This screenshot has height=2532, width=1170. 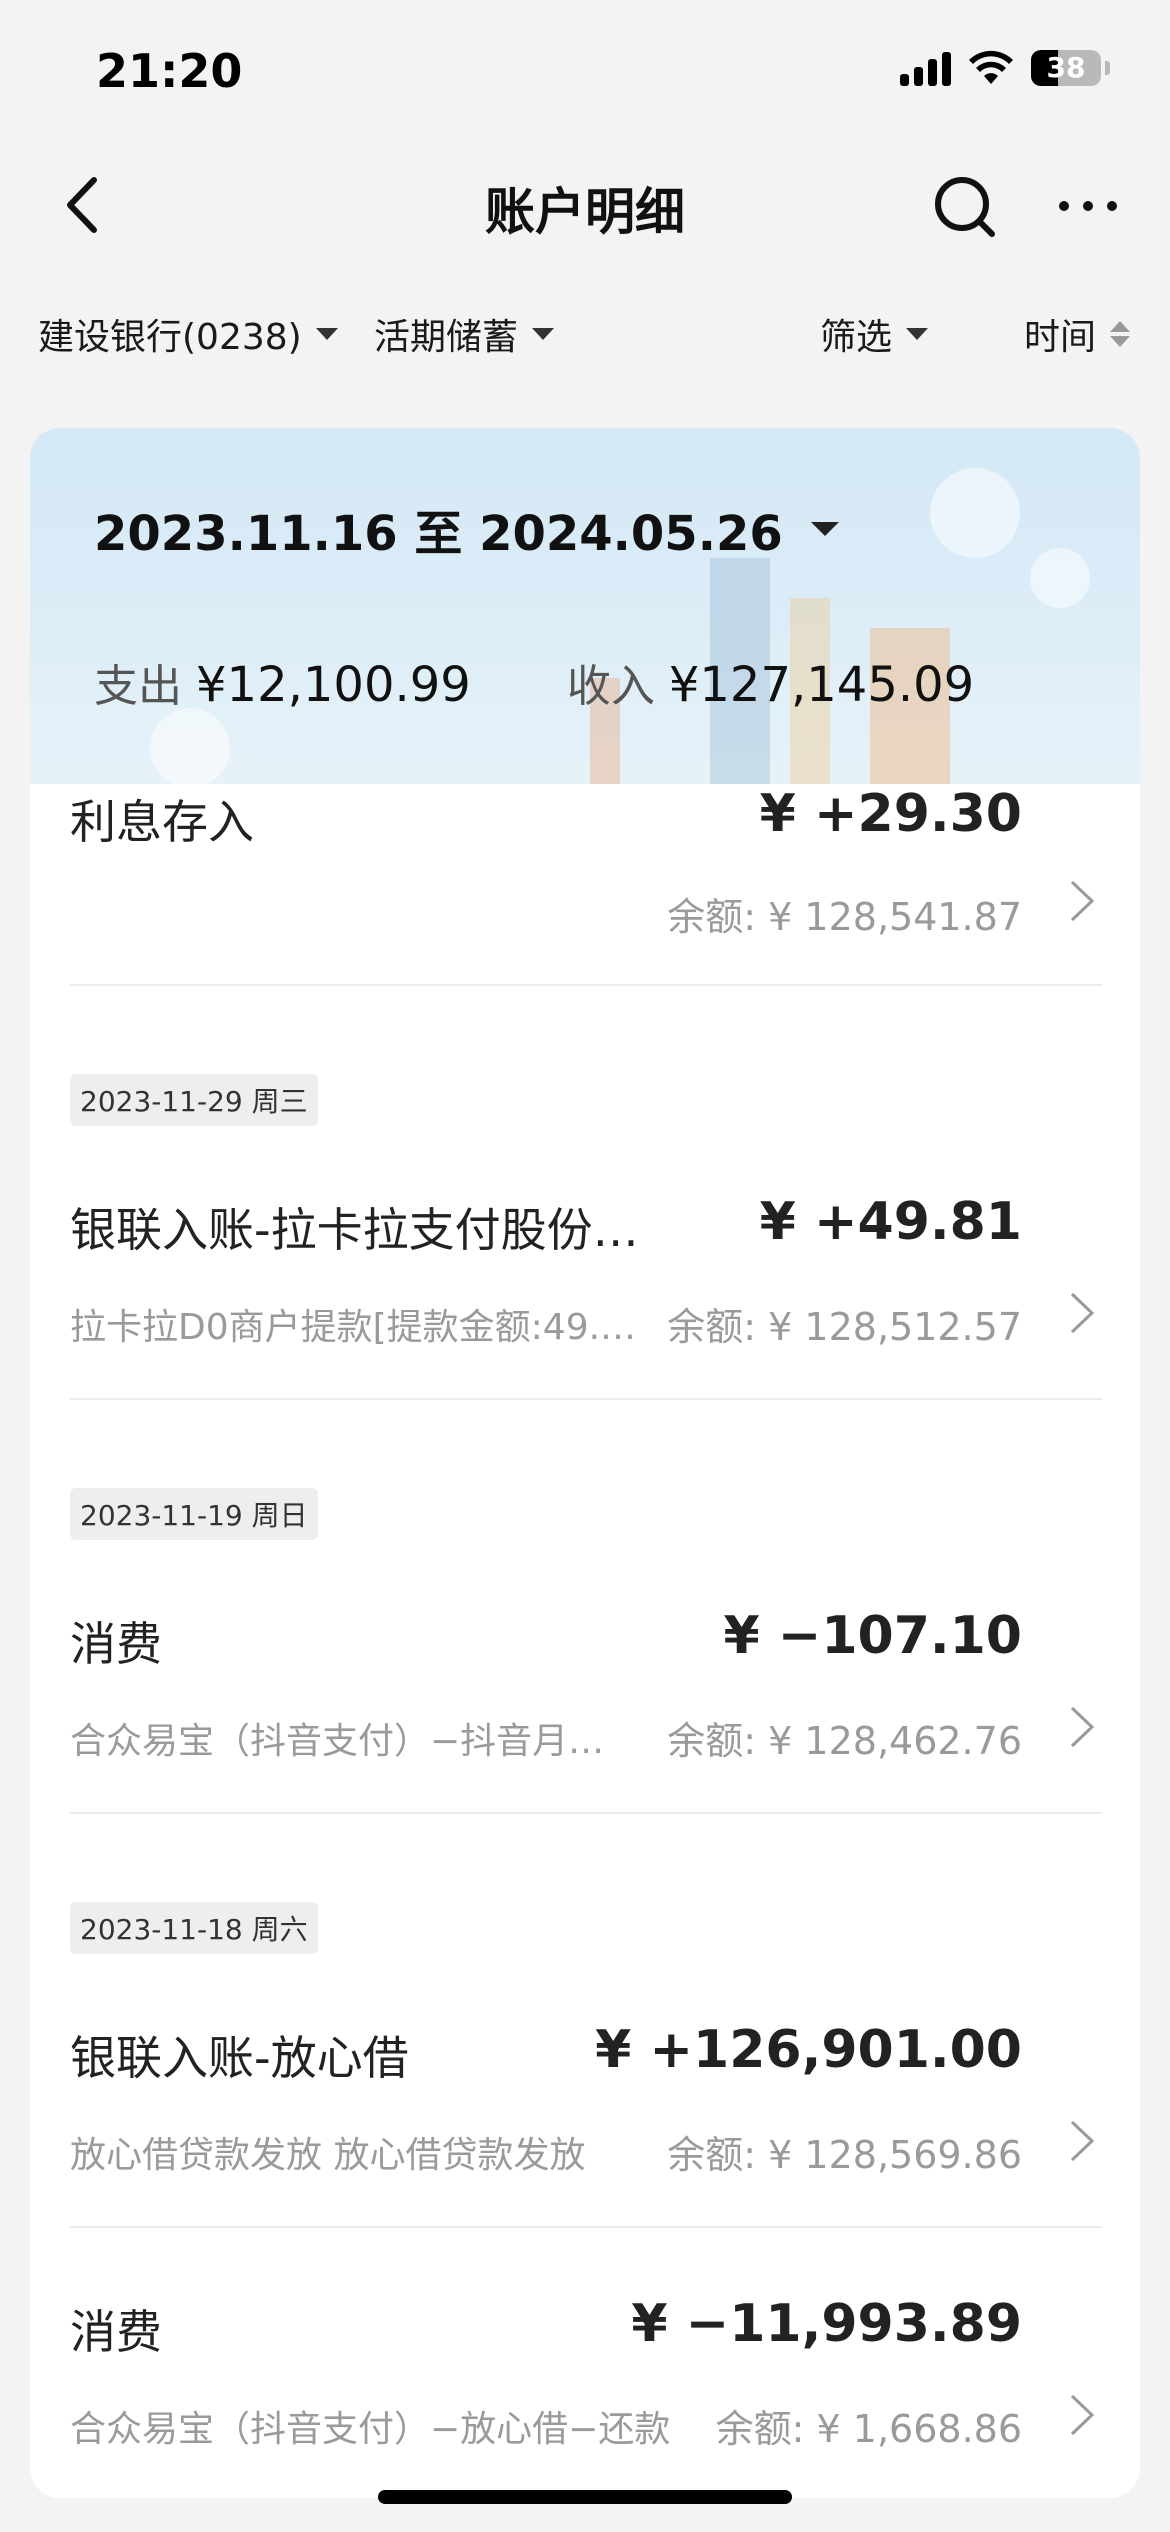 I want to click on wifi-icon, so click(x=991, y=67).